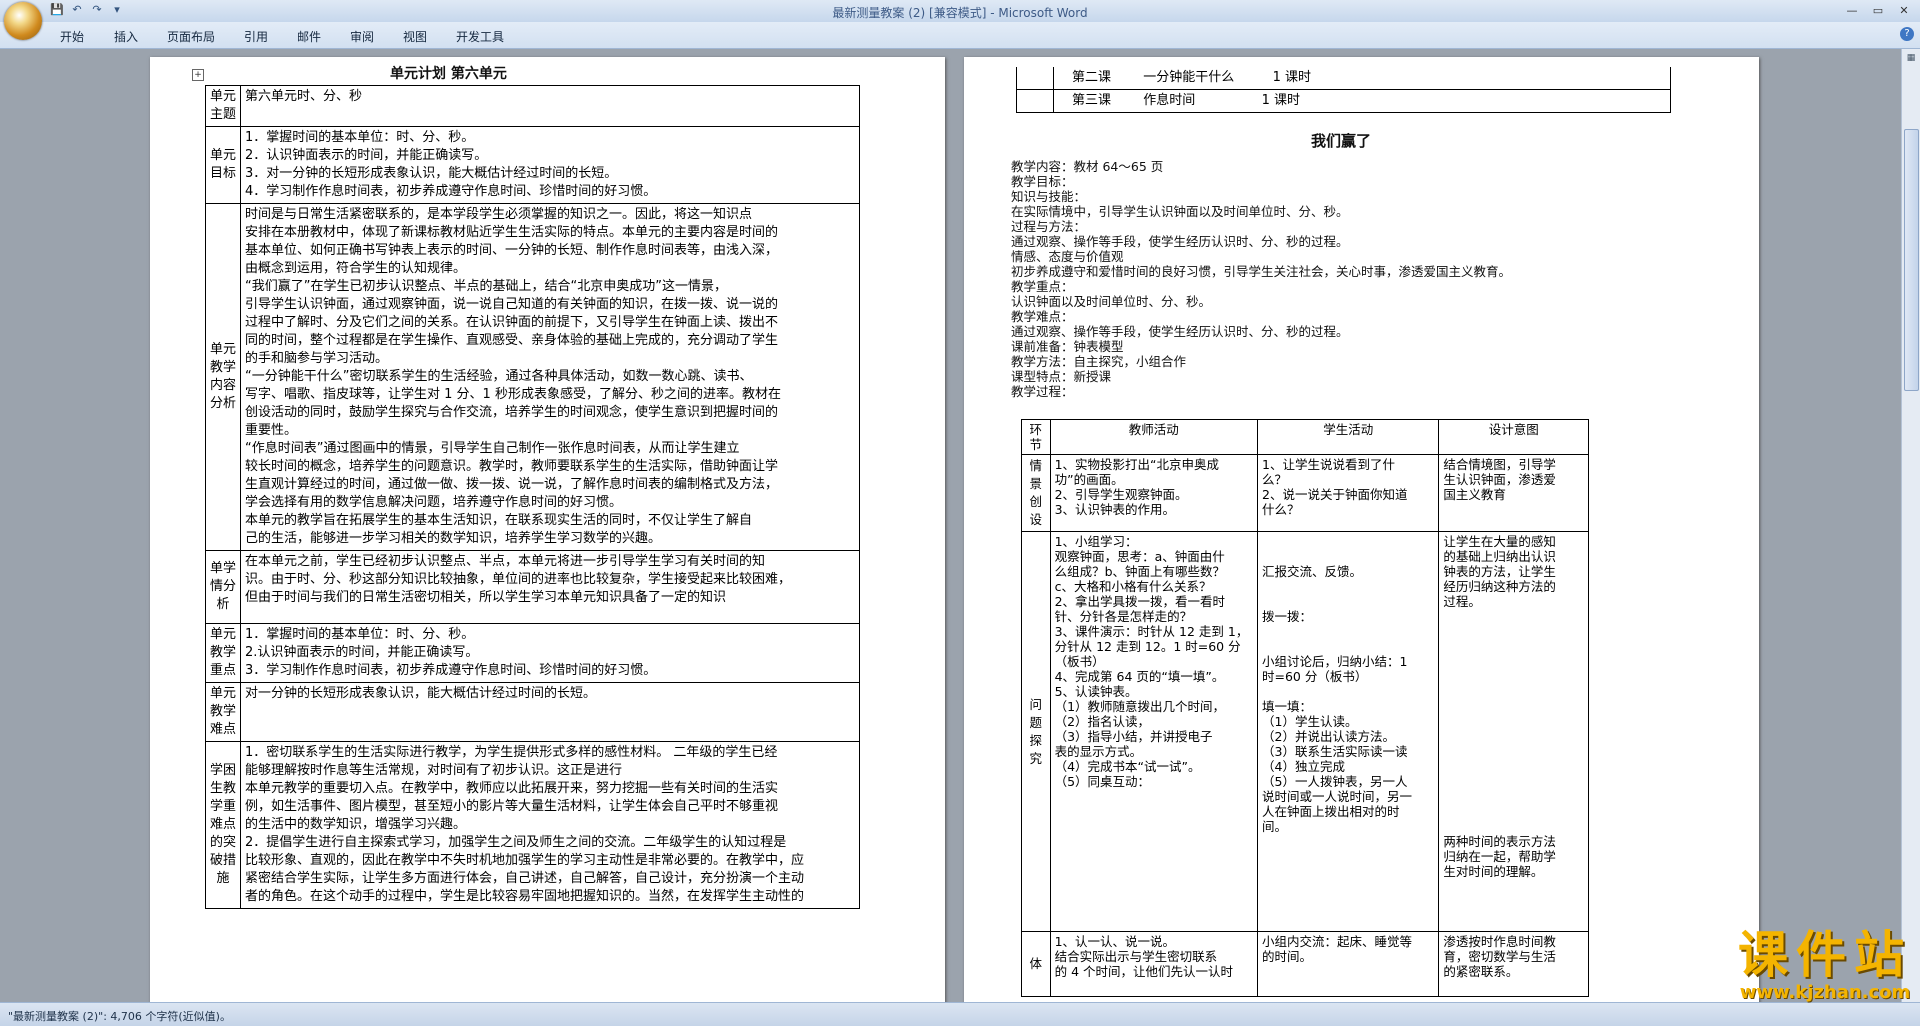 This screenshot has width=1920, height=1026. I want to click on close-button: ✕, so click(1904, 10).